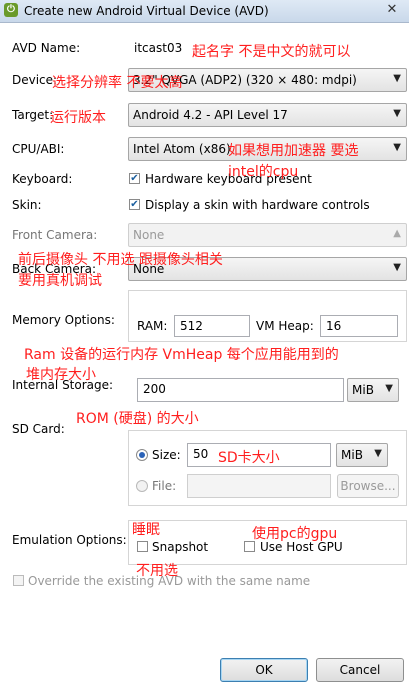 This screenshot has width=409, height=695. What do you see at coordinates (363, 390) in the screenshot?
I see `internal-storage-unit-value: MiB` at bounding box center [363, 390].